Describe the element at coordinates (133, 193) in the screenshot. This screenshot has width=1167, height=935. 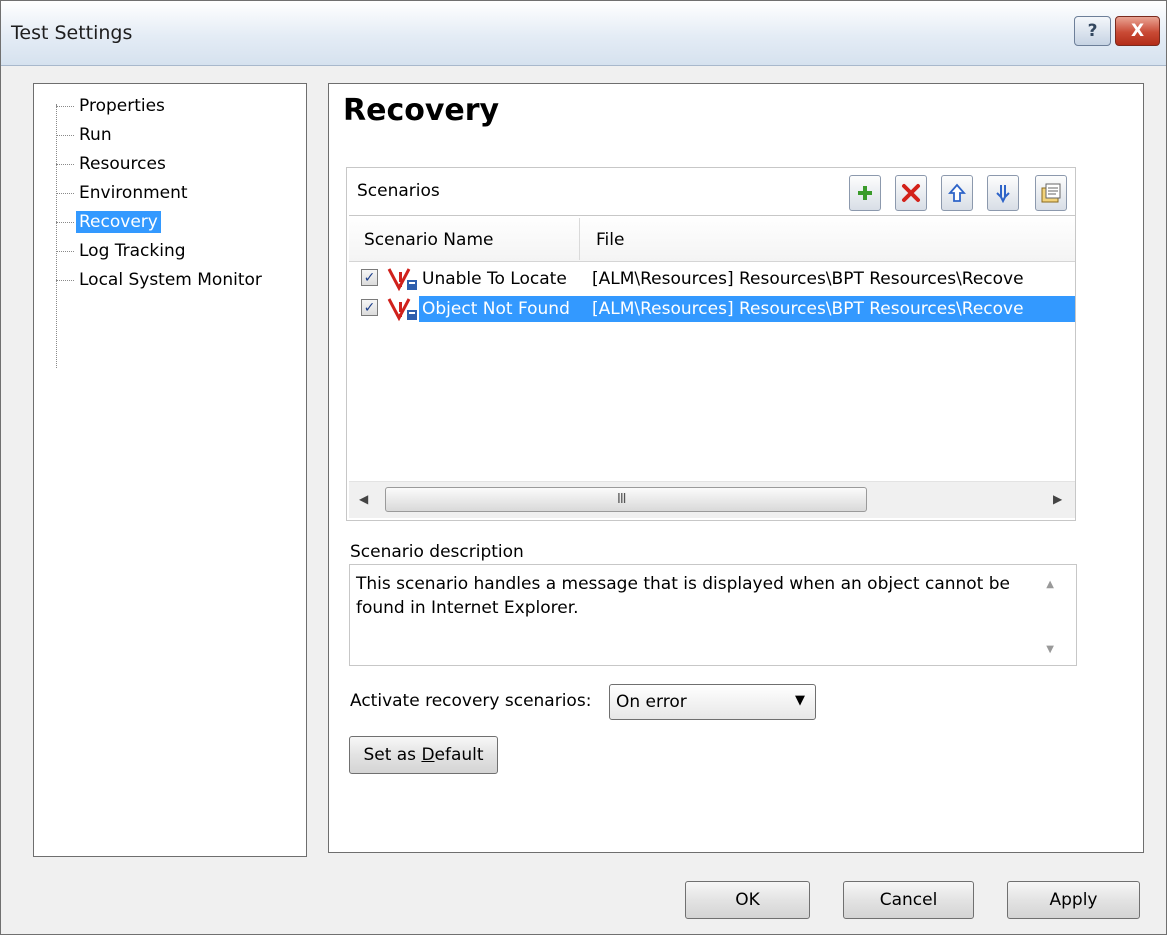
I see `nav-item-label: Environment` at that location.